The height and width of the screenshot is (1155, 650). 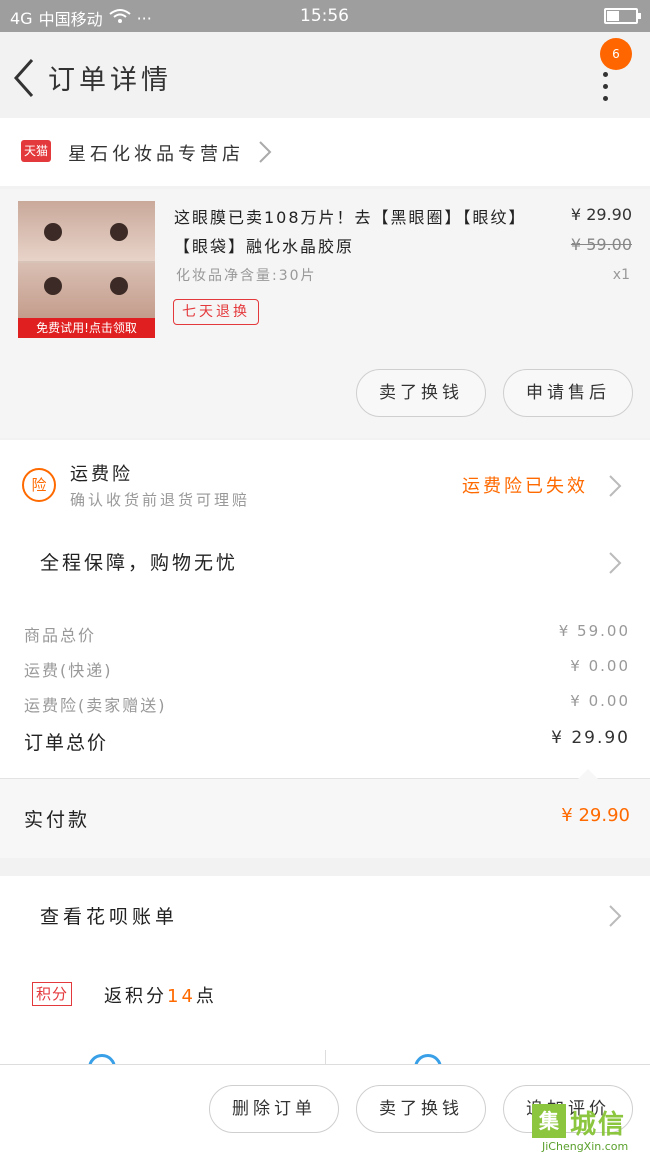 I want to click on watermark-logo: 集, so click(x=549, y=1121).